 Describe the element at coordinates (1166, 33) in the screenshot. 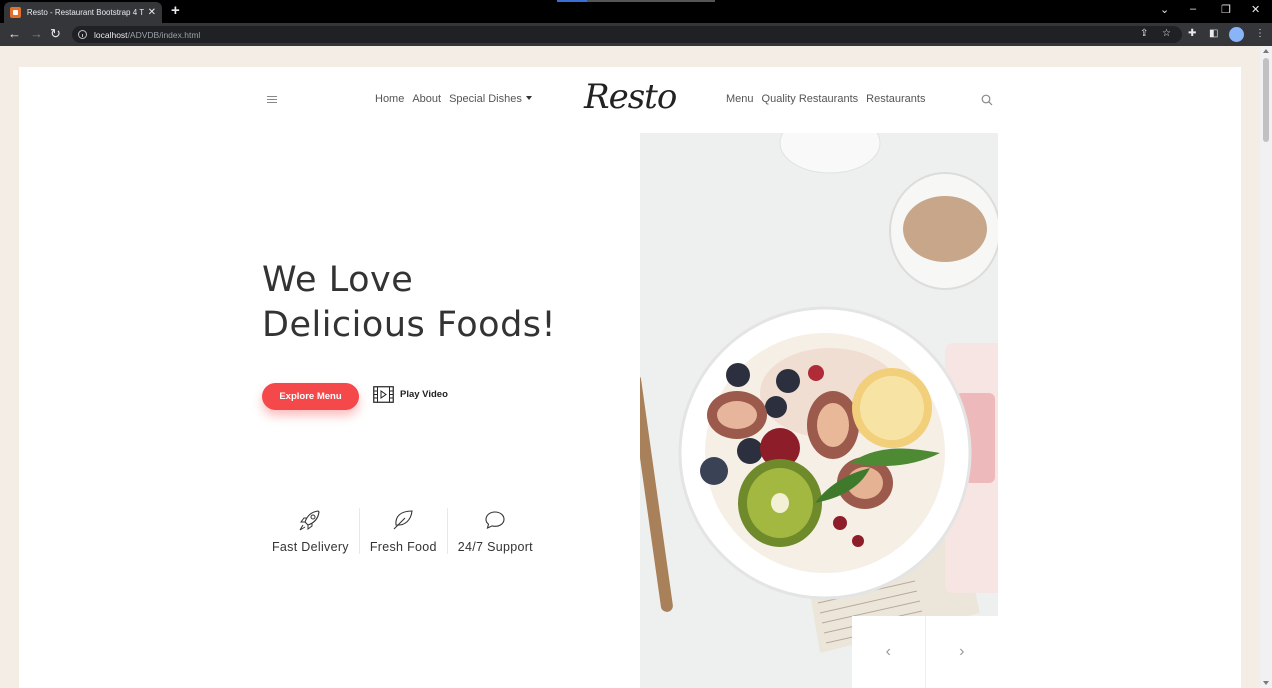

I see `bookmark-star-icon: ☆` at that location.